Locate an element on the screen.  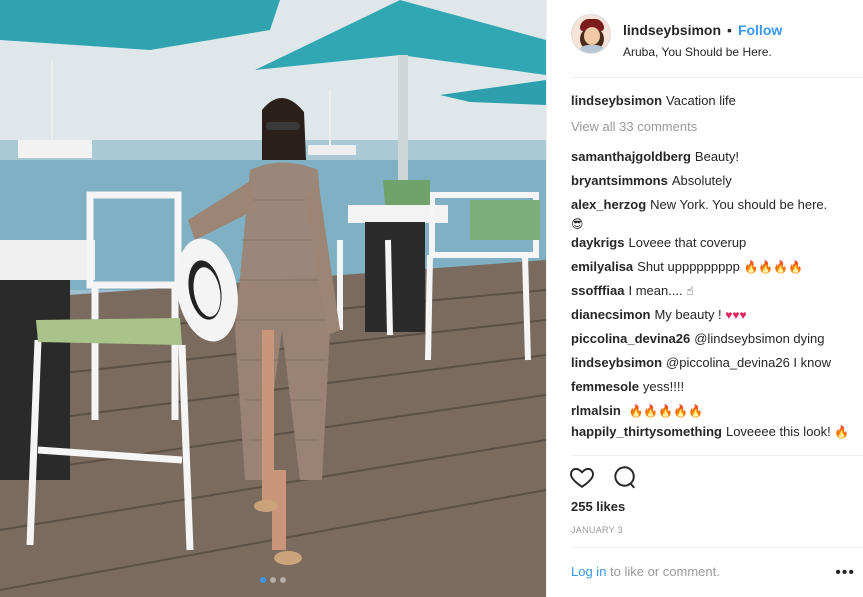
comment-username: happily_thirtysomething is located at coordinates (646, 431).